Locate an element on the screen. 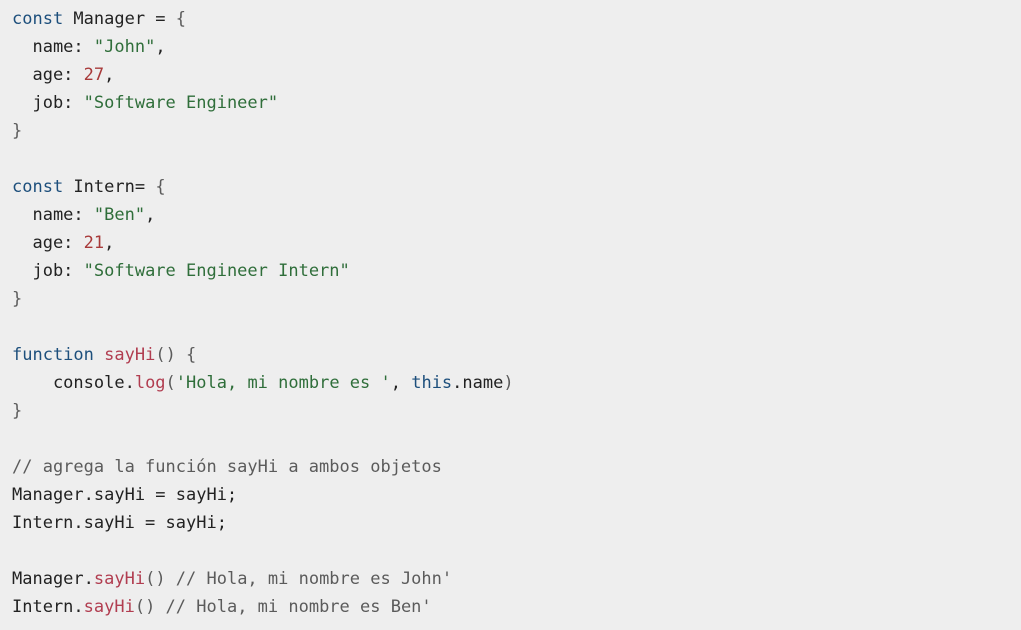 The image size is (1021, 630). code-token-number: 27 is located at coordinates (94, 75).